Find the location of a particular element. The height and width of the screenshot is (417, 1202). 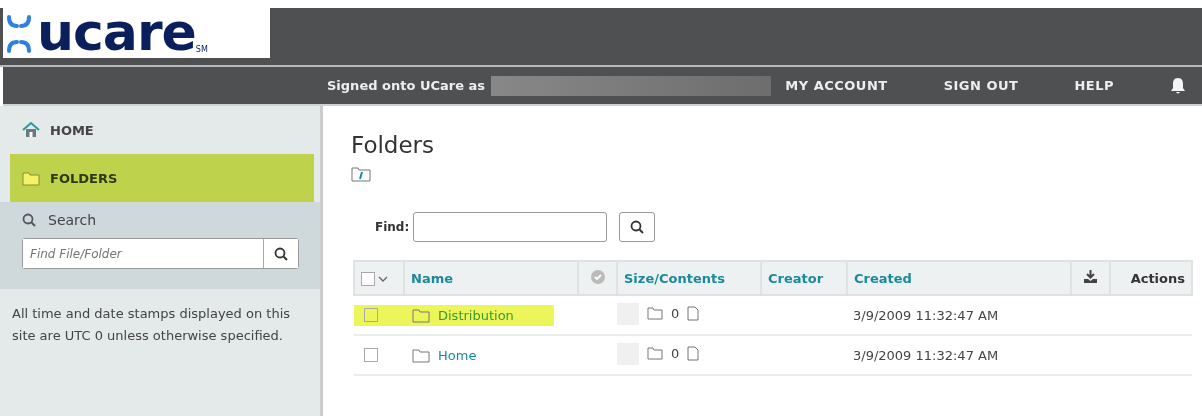

find-label: Find: is located at coordinates (392, 227).